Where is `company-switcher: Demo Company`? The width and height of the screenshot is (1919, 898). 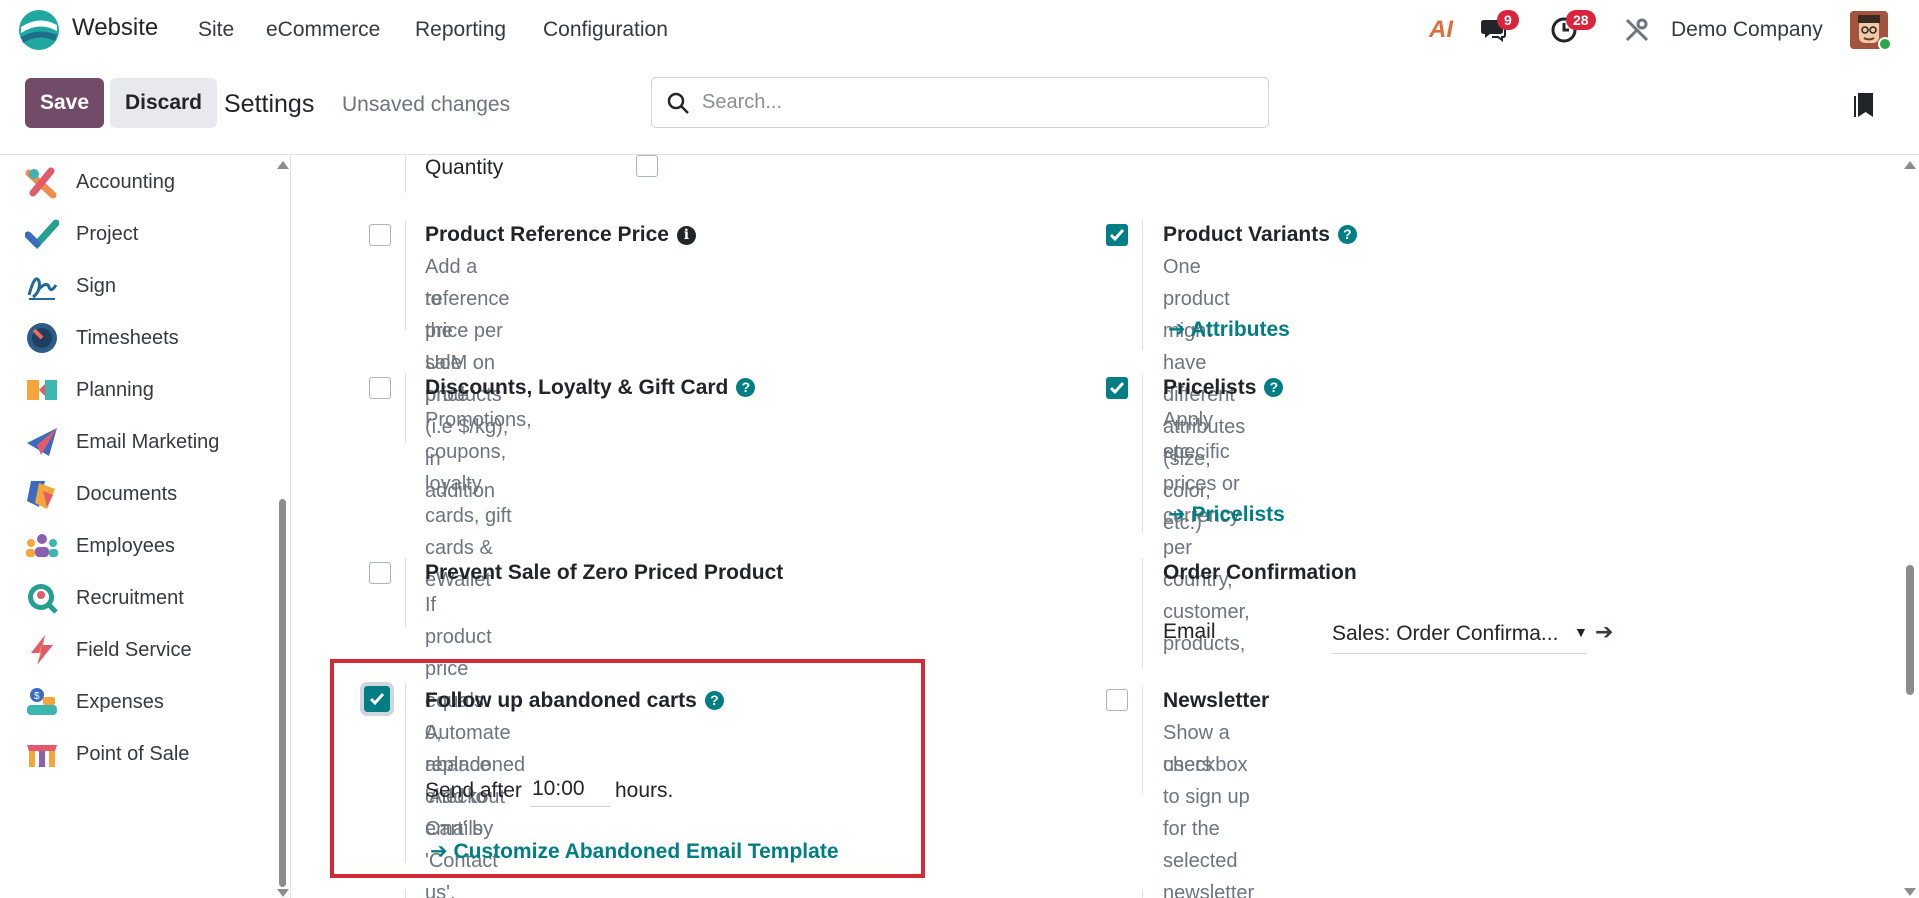 company-switcher: Demo Company is located at coordinates (1747, 30).